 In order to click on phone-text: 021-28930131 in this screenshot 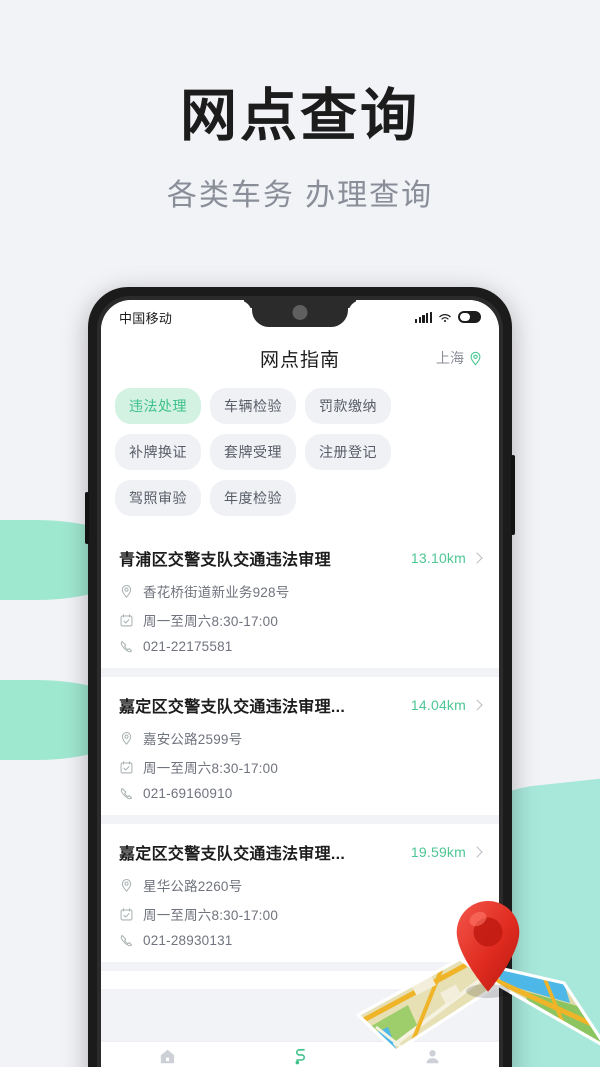, I will do `click(187, 940)`.